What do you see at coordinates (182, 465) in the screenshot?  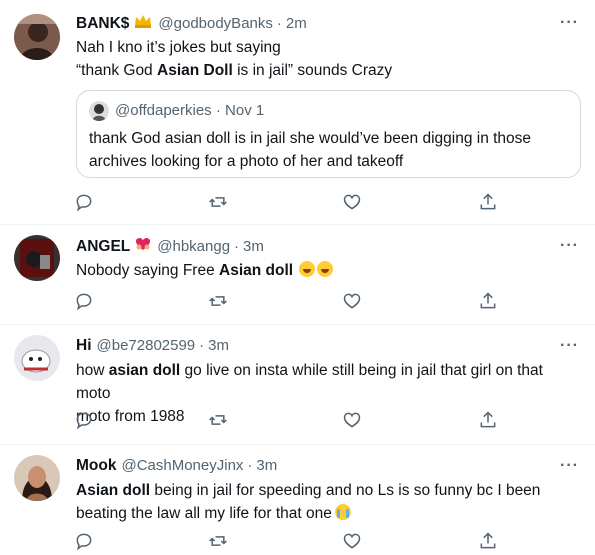 I see `user-handle: @CashMoneyJinx` at bounding box center [182, 465].